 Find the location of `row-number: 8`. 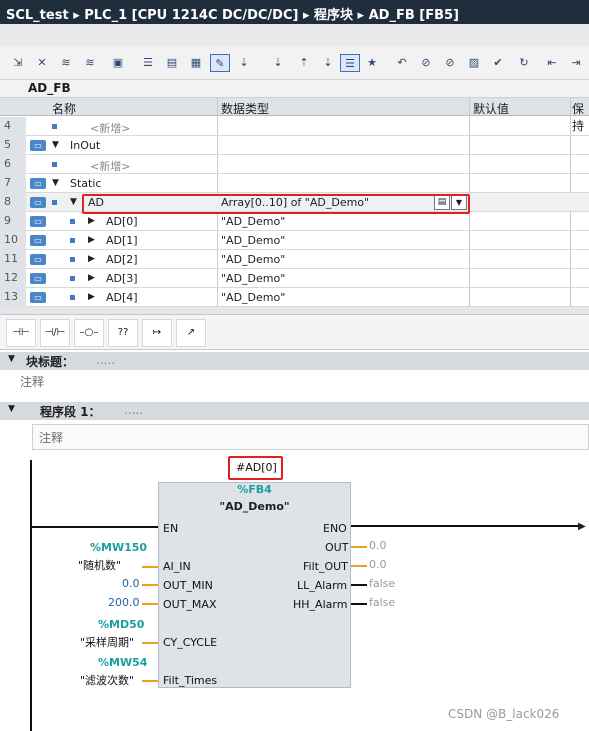

row-number: 8 is located at coordinates (13, 202).